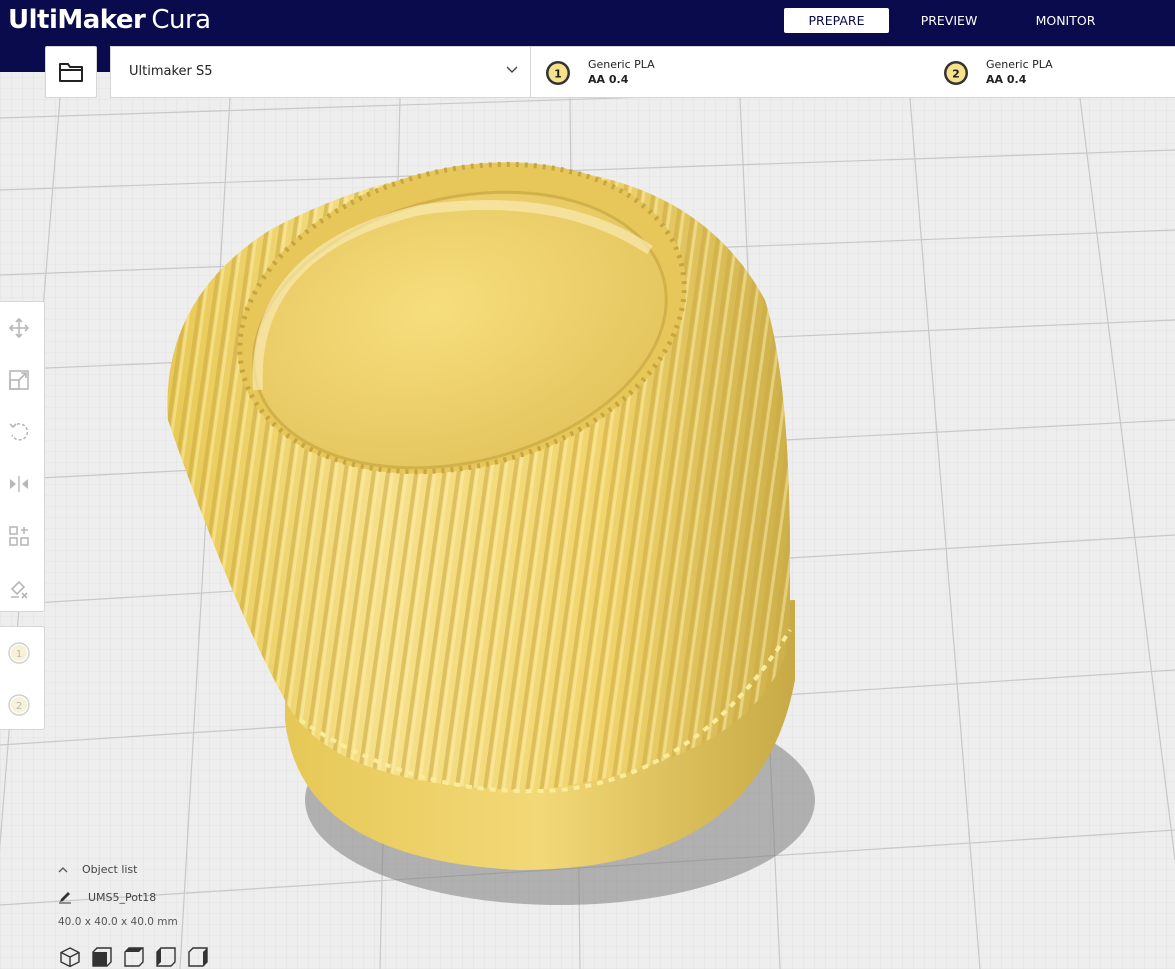 Image resolution: width=1175 pixels, height=969 pixels. I want to click on per-model-settings-icon, so click(19, 536).